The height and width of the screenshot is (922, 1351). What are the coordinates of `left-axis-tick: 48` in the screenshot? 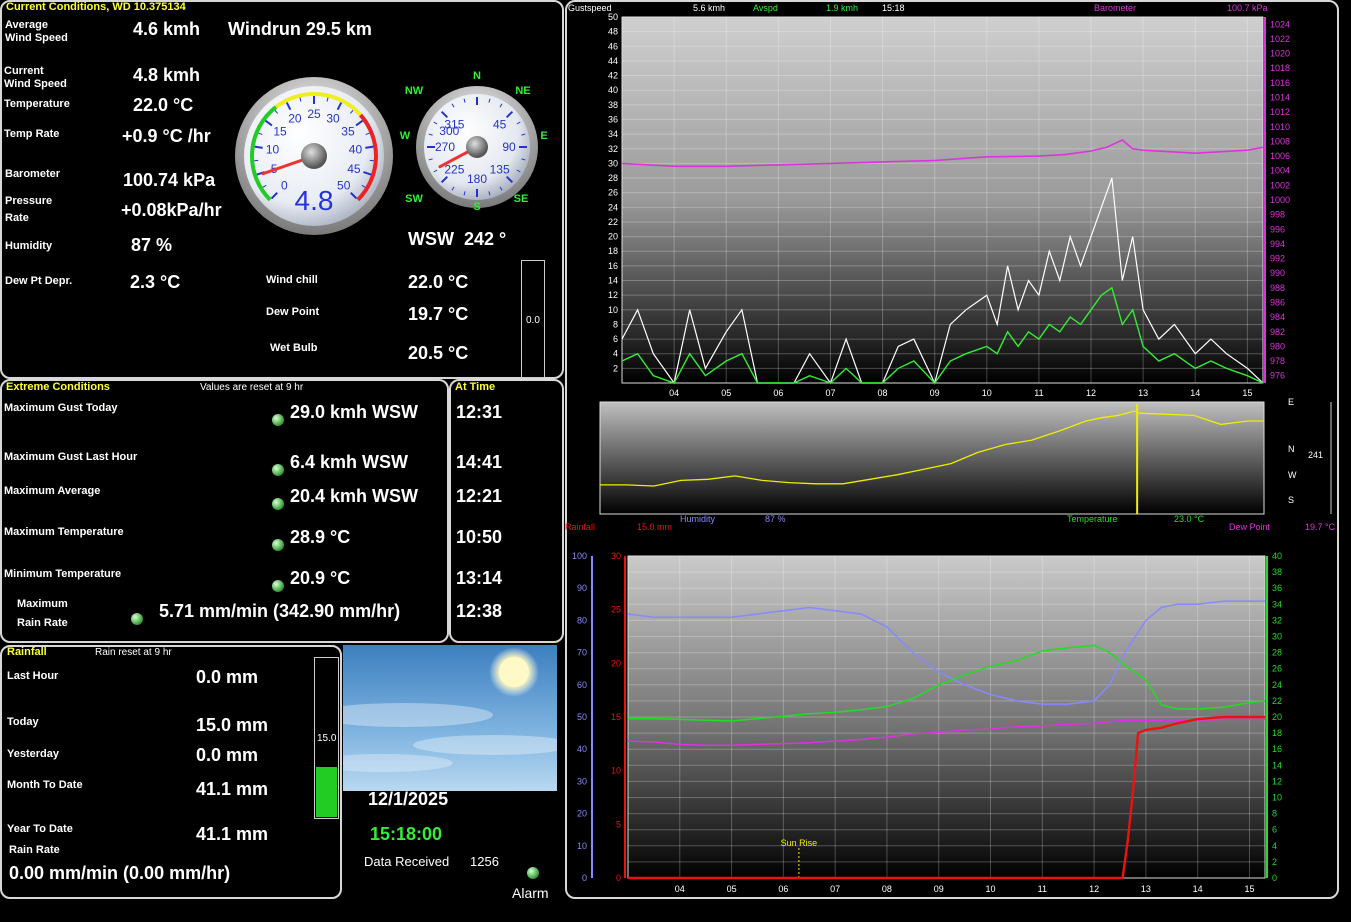 It's located at (613, 32).